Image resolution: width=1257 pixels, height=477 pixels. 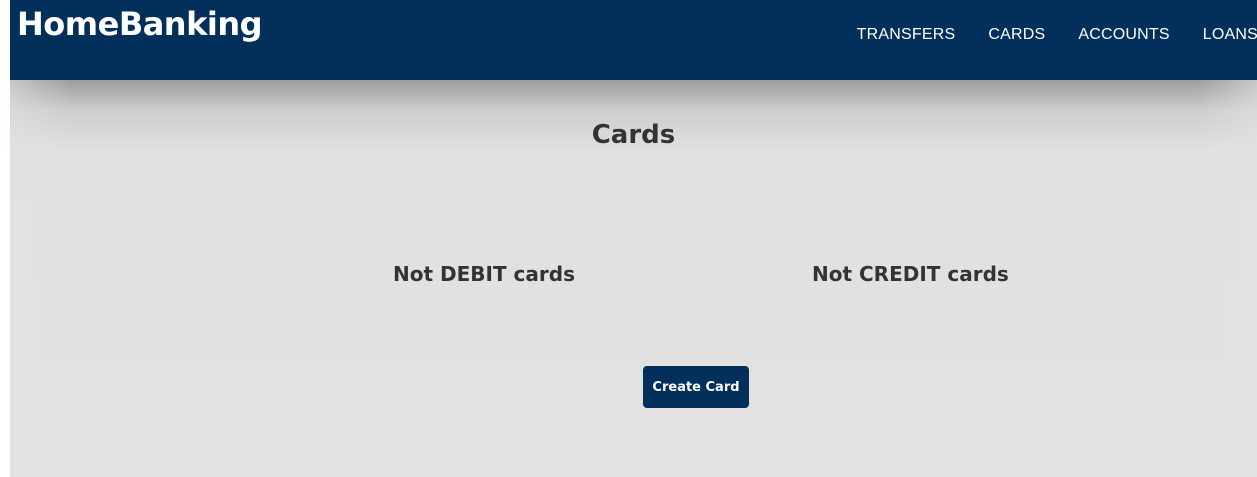 What do you see at coordinates (1123, 35) in the screenshot?
I see `nav-link-accounts: ACCOUNTS` at bounding box center [1123, 35].